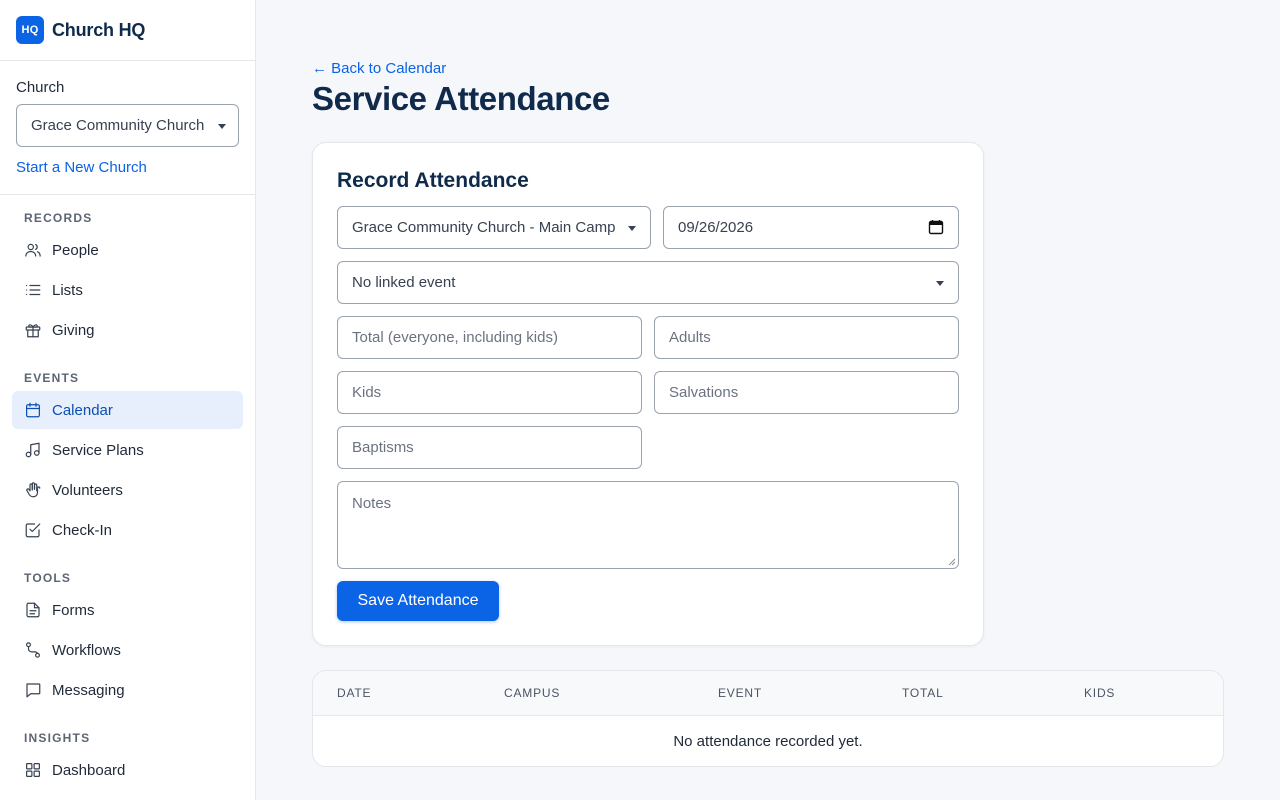 The width and height of the screenshot is (1280, 800). Describe the element at coordinates (33, 530) in the screenshot. I see `check-square-icon` at that location.